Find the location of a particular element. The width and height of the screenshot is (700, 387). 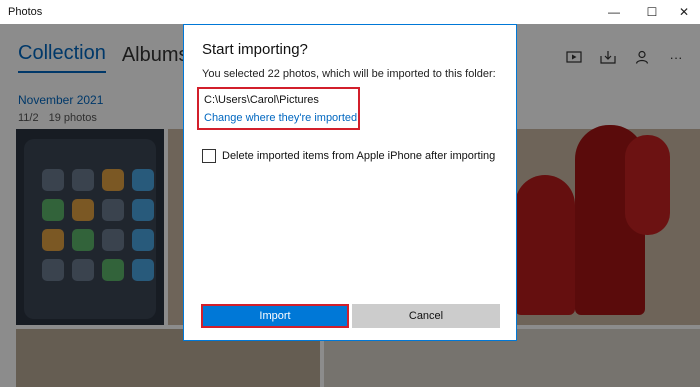

delete-after-import-checkbox is located at coordinates (209, 156).